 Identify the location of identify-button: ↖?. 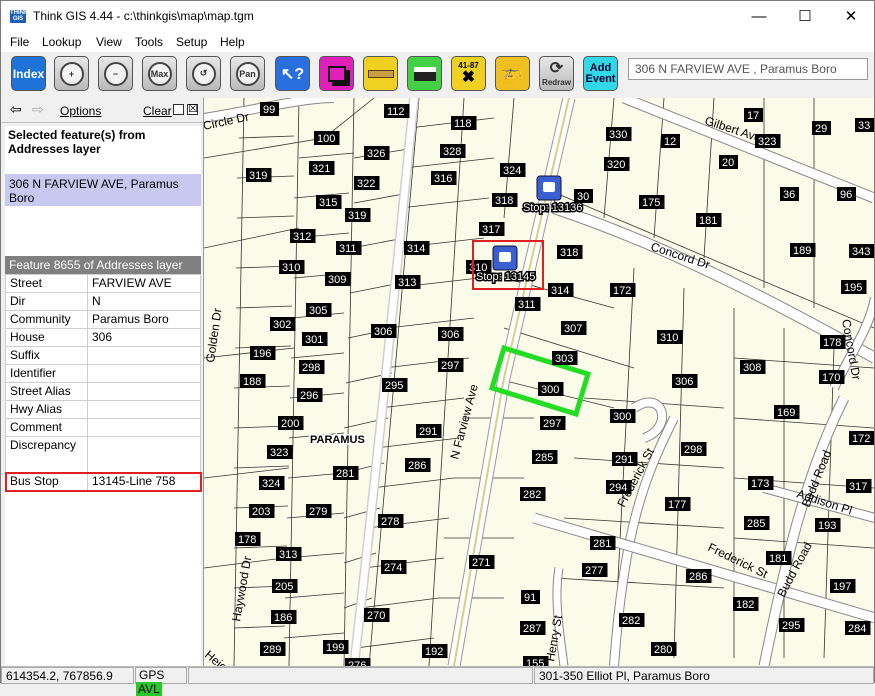
(292, 73).